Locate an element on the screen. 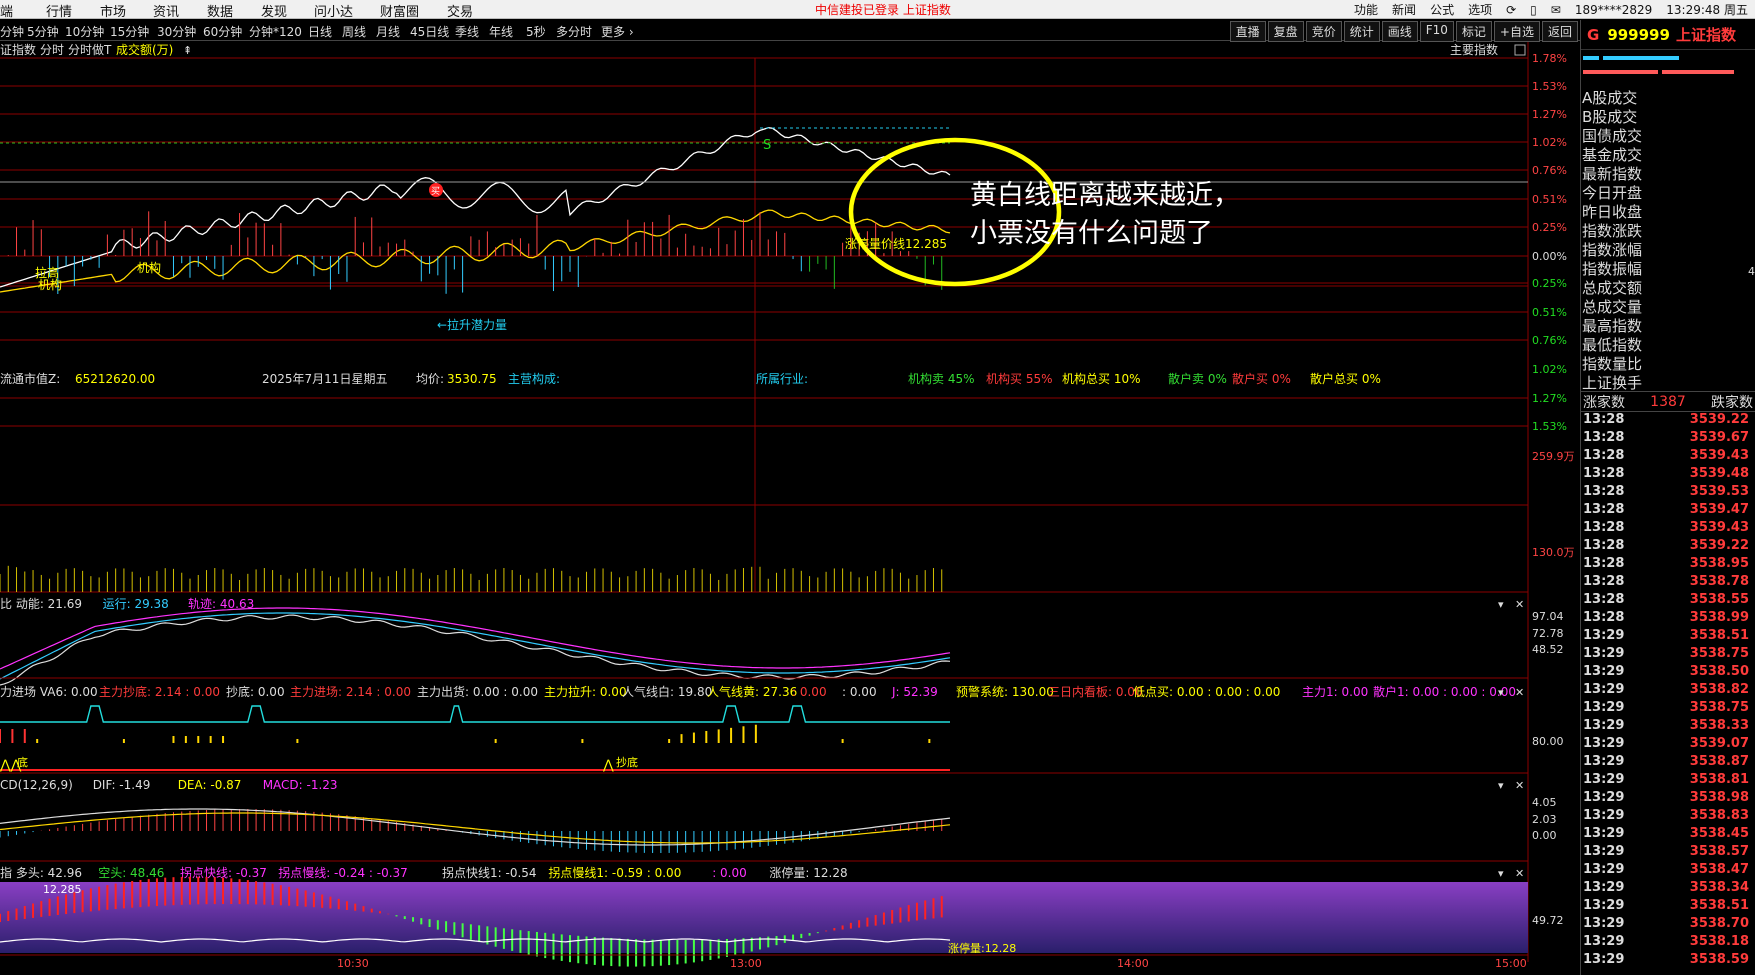 This screenshot has height=975, width=1755. ind2-sentiment-line is located at coordinates (475, 714).